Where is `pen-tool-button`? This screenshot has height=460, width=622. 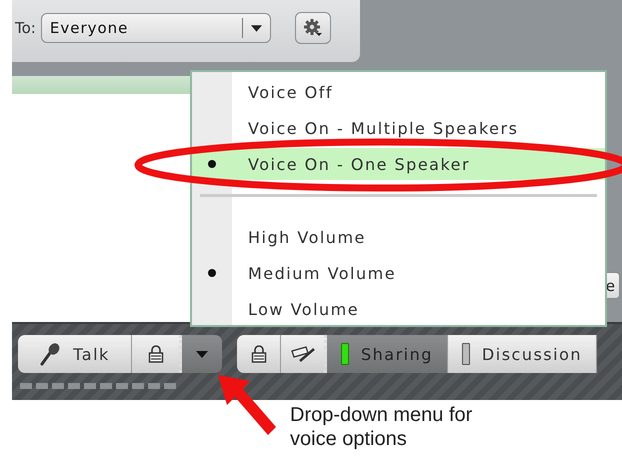 pen-tool-button is located at coordinates (304, 354).